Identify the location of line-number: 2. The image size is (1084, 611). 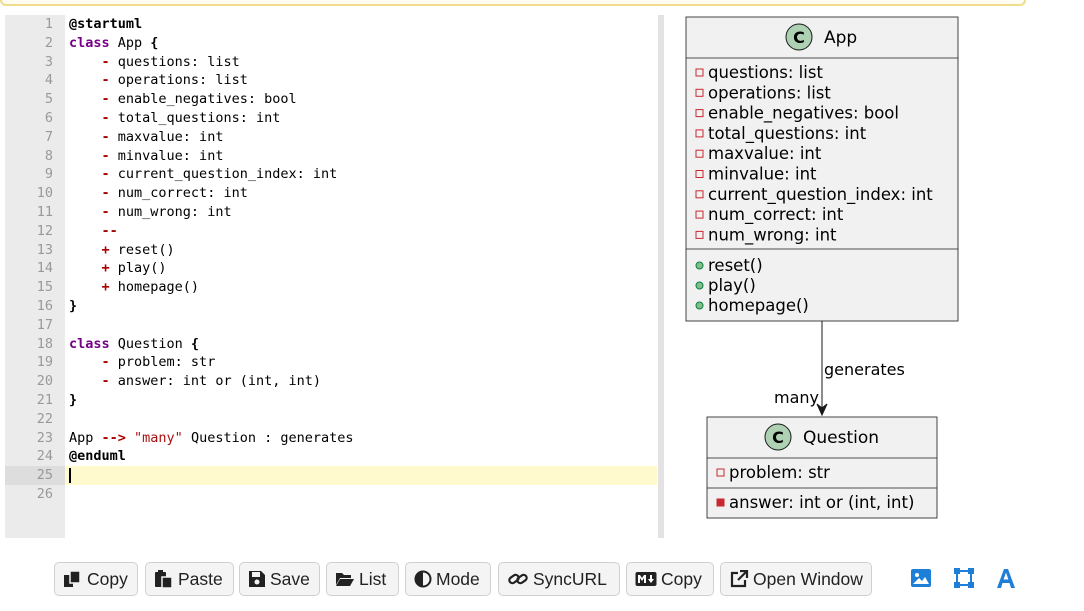
(48, 42).